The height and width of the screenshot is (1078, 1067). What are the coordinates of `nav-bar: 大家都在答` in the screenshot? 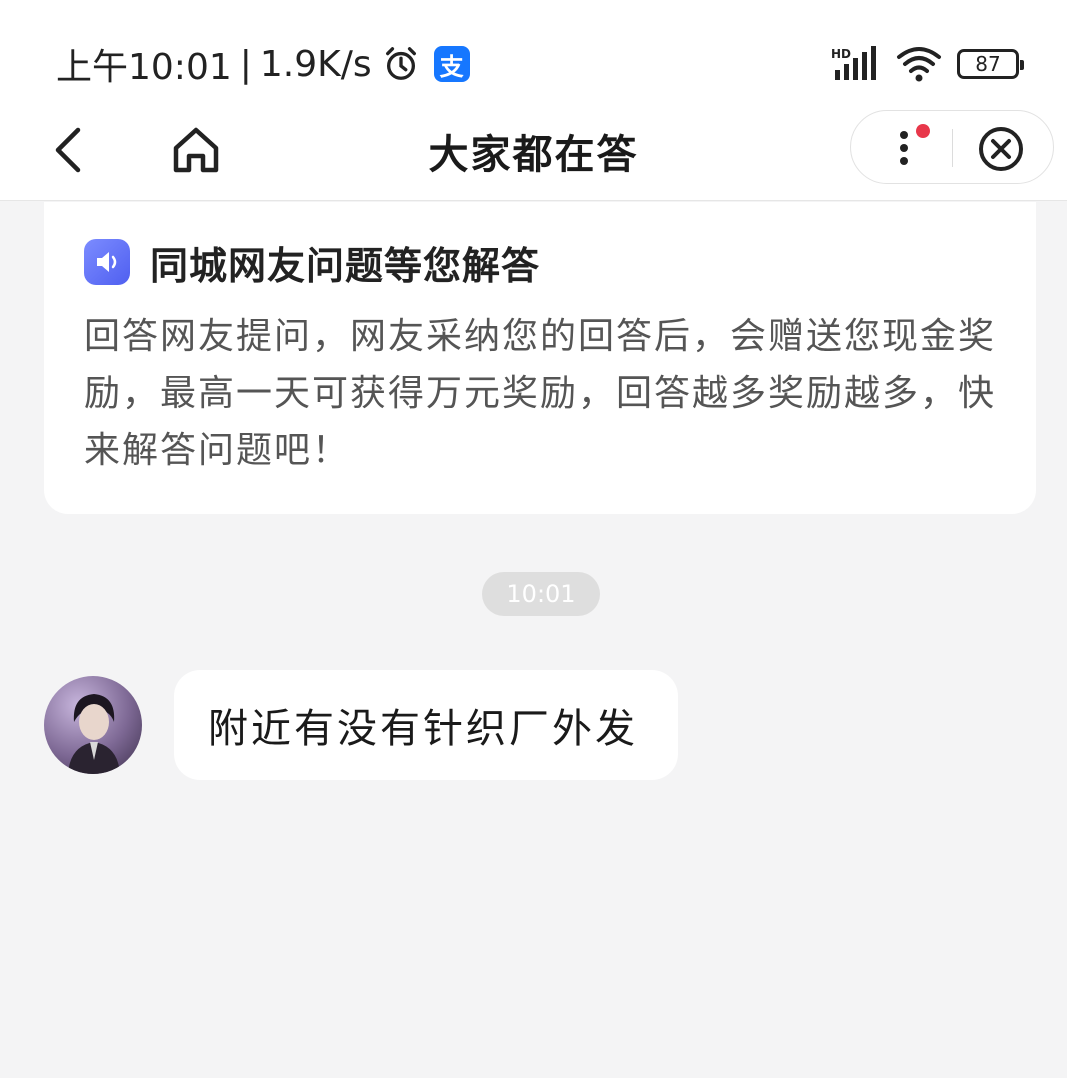 It's located at (533, 150).